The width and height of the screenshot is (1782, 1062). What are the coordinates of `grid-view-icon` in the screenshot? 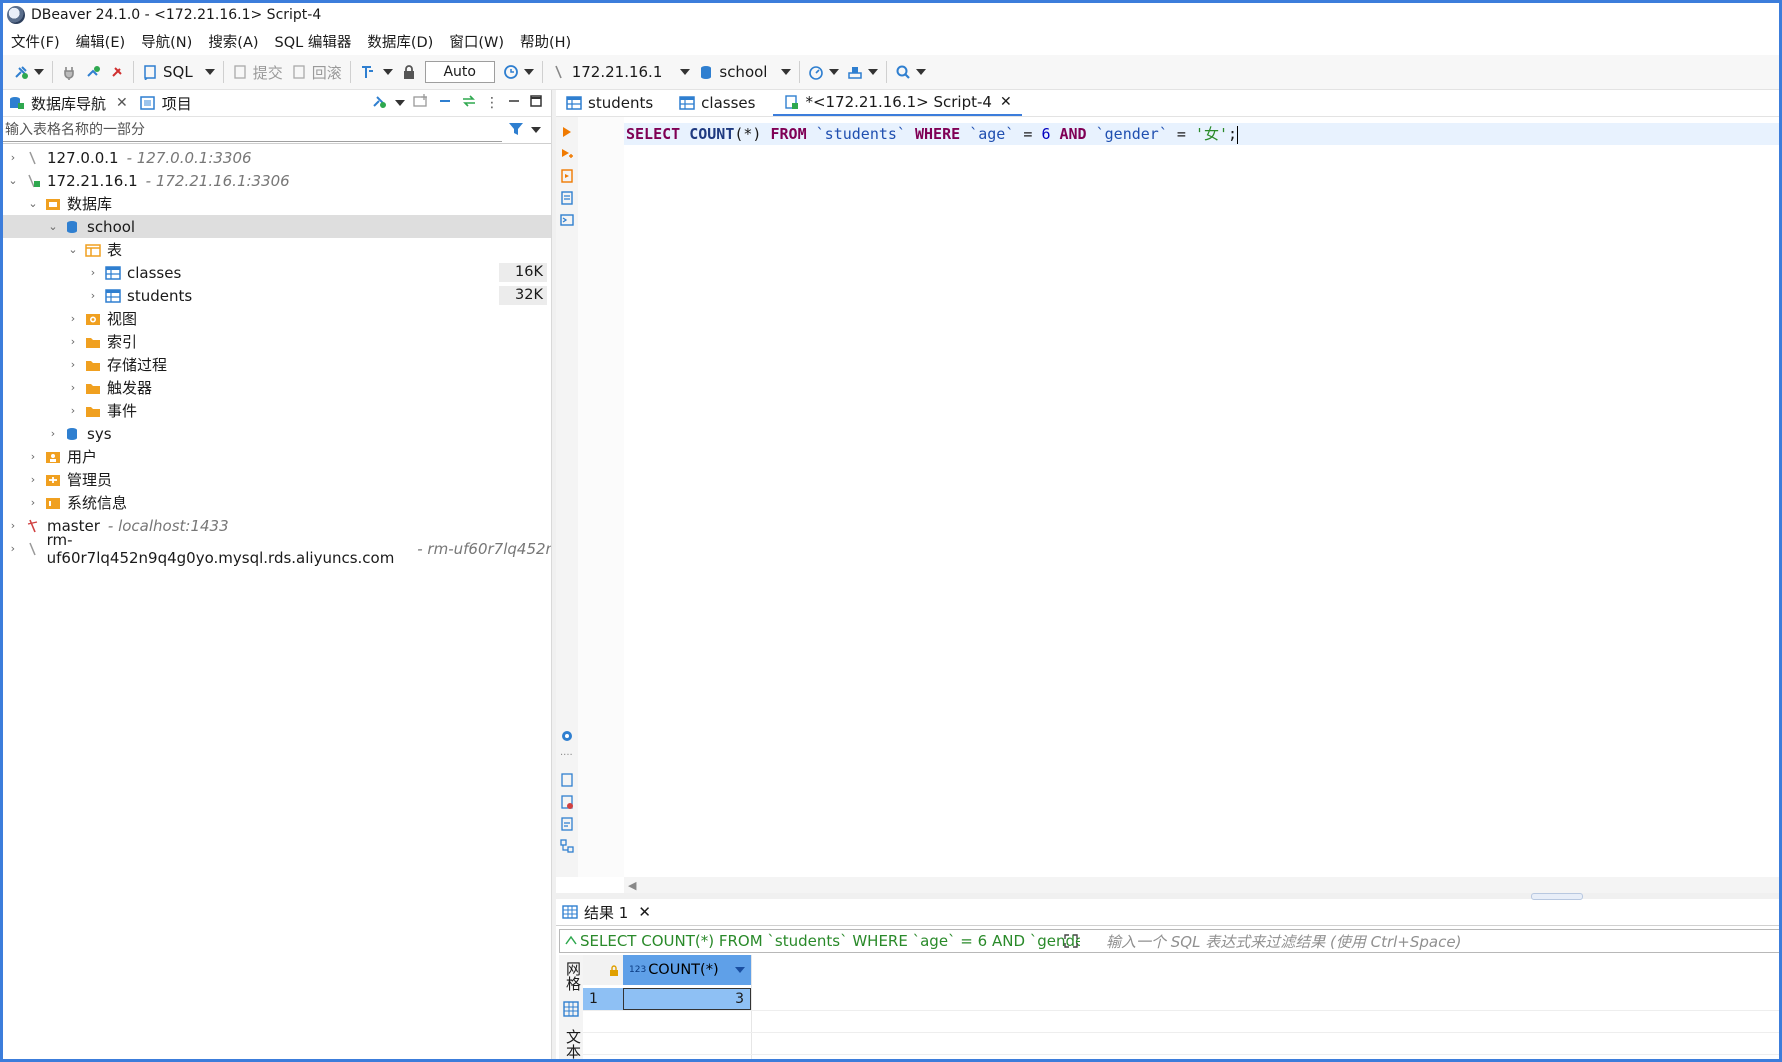 It's located at (571, 1011).